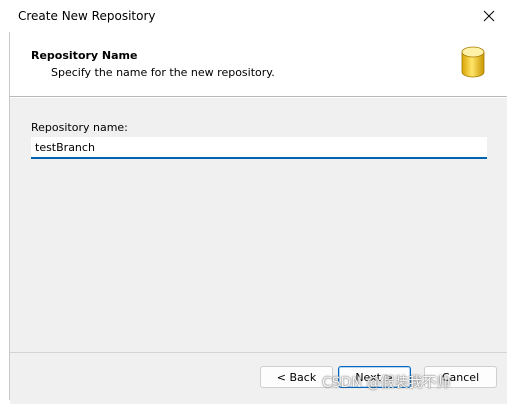 This screenshot has width=507, height=404. I want to click on repository-name-label: Repository name:, so click(79, 127).